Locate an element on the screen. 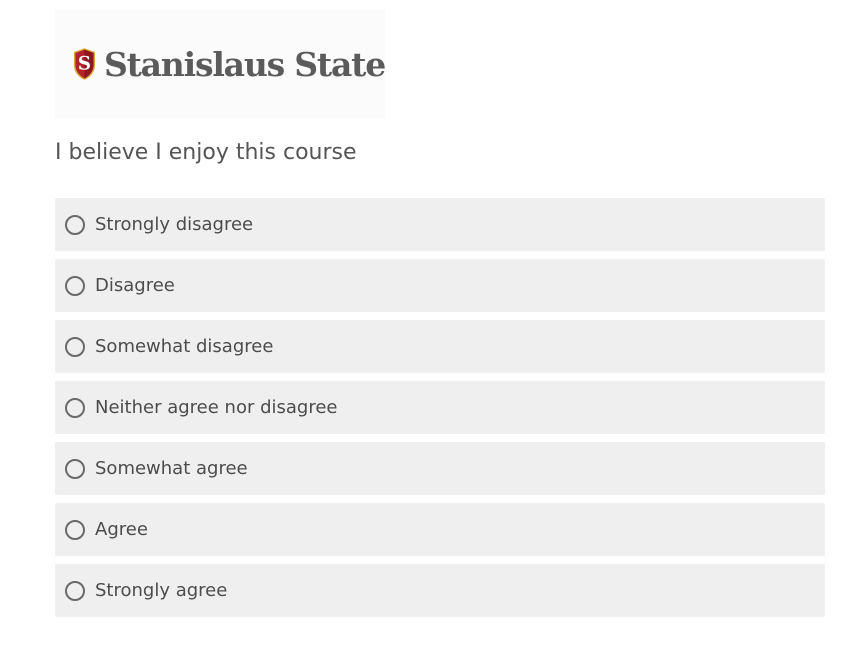 Image resolution: width=861 pixels, height=660 pixels. option-neither-agree-nor-disagree: Neither agree nor disagree is located at coordinates (440, 407).